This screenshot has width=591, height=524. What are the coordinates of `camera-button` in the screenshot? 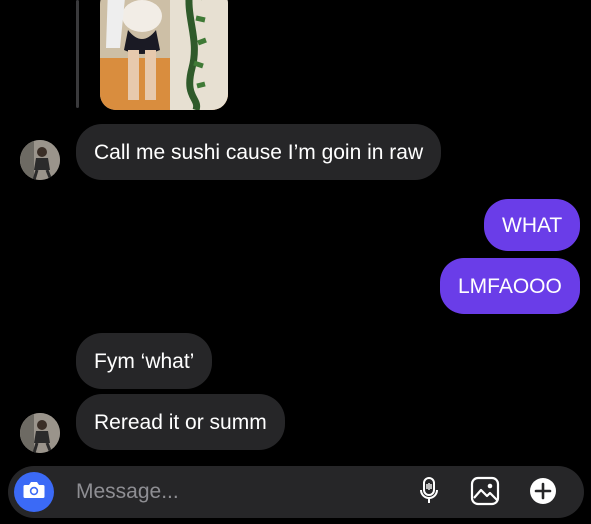 It's located at (34, 492).